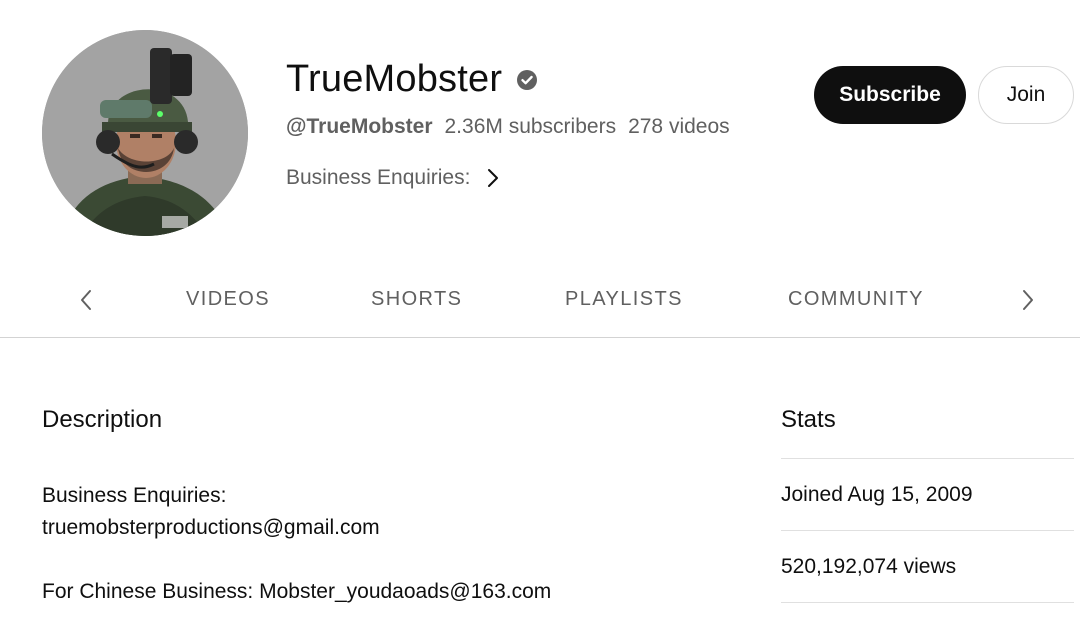 The image size is (1080, 620). What do you see at coordinates (540, 300) in the screenshot?
I see `channel-tabs: VIDEOS SHORTS PLAYLISTS COMMUNITY` at bounding box center [540, 300].